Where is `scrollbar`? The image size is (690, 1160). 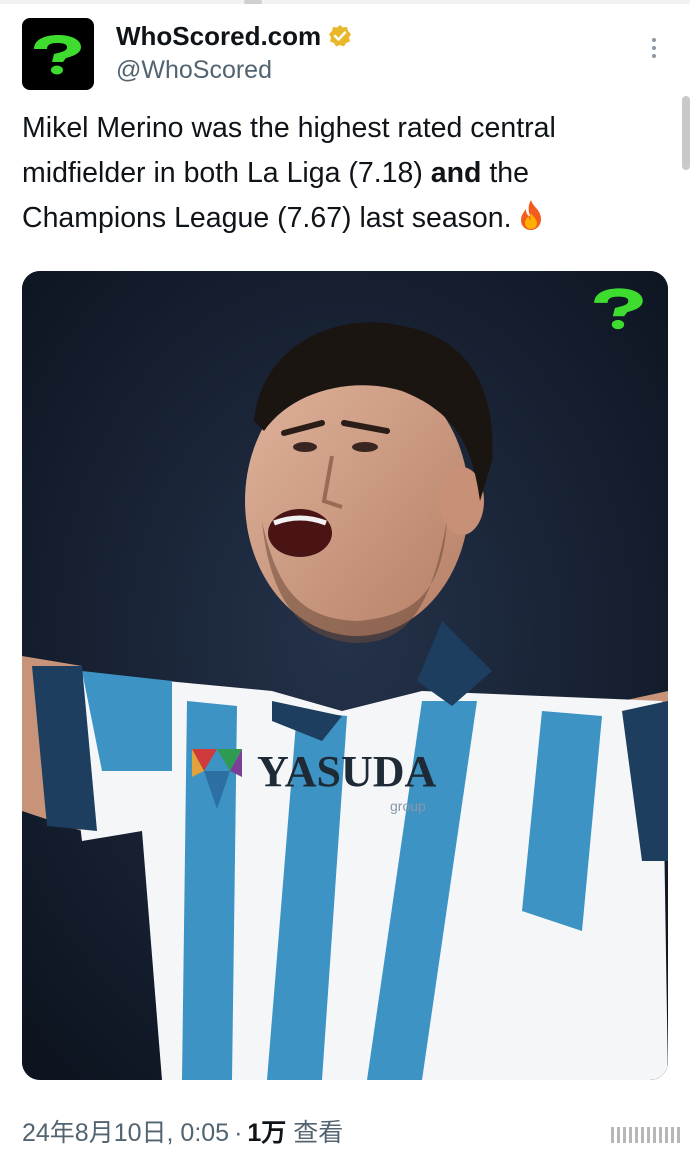 scrollbar is located at coordinates (686, 133).